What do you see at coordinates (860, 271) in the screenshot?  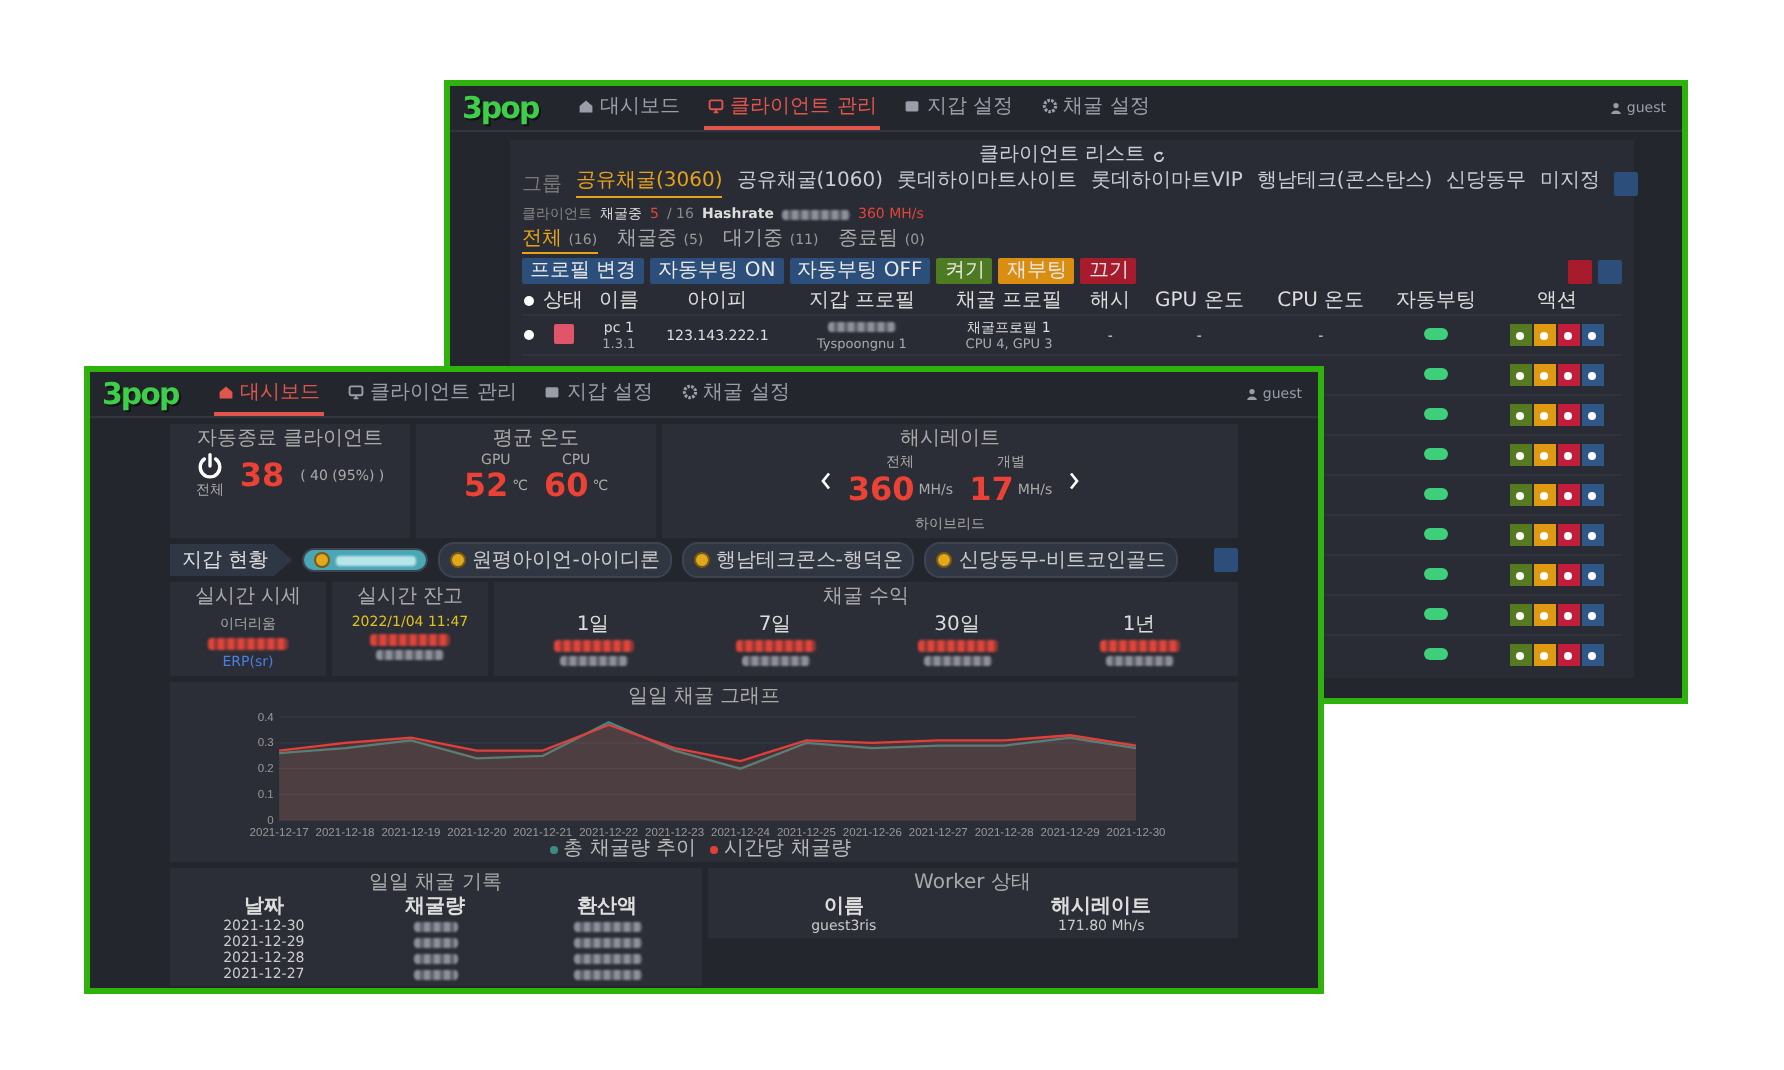 I see `action-button: 자동부팅 OFF` at bounding box center [860, 271].